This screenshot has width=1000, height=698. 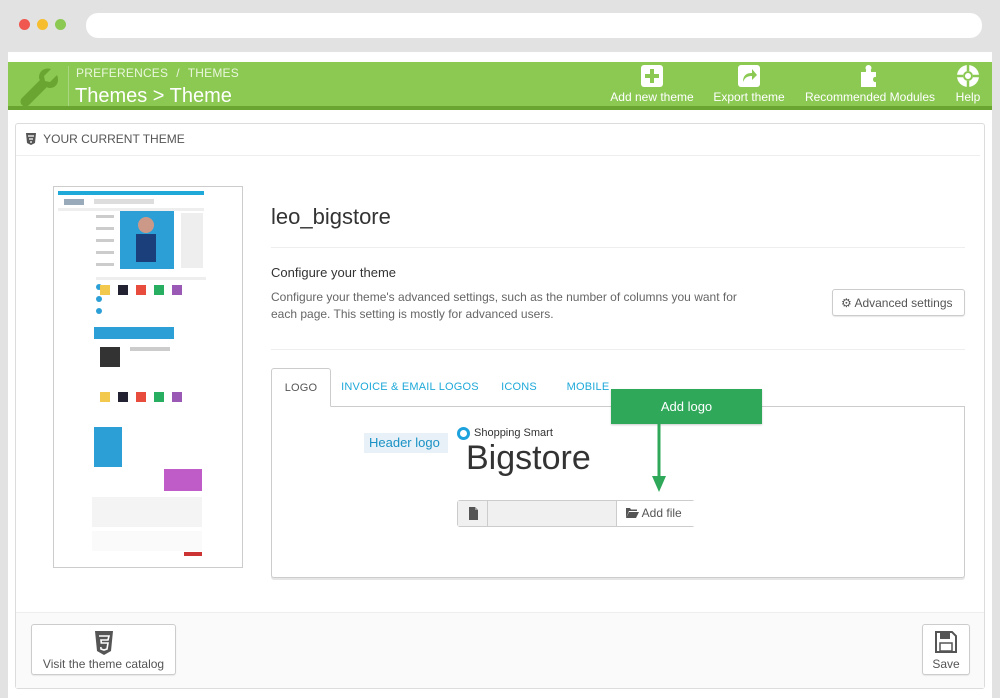 I want to click on panel-heading: YOUR CURRENT THEME, so click(x=498, y=140).